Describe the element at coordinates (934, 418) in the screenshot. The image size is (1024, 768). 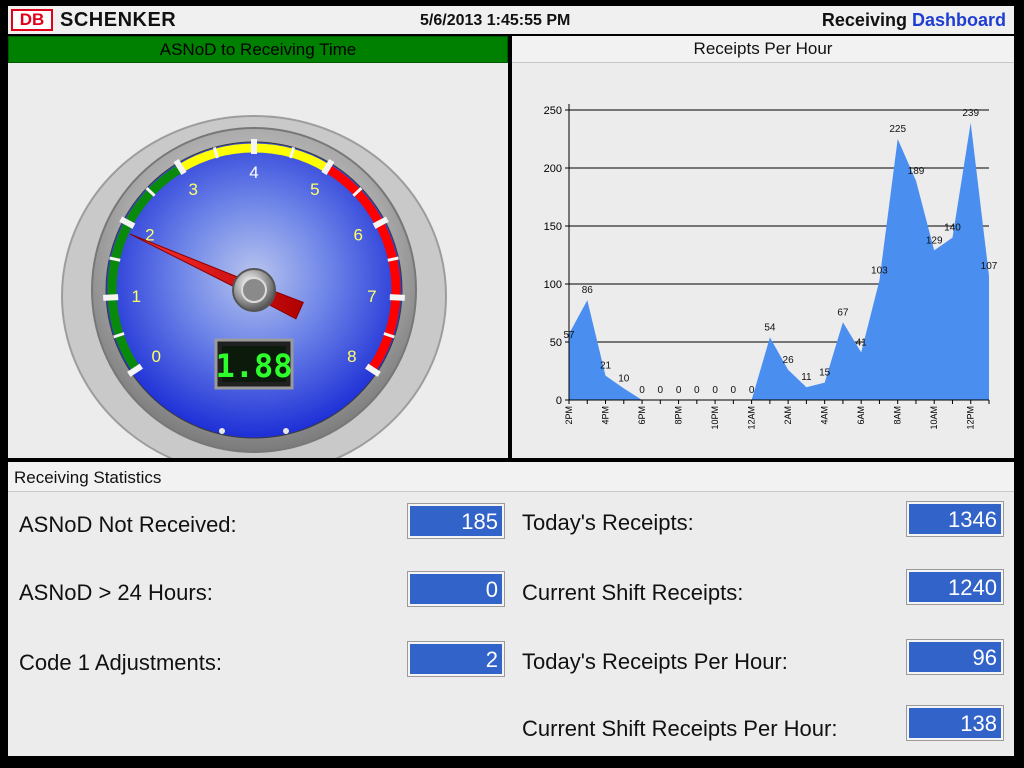
I see `chart-x-tick-label: 10AM` at that location.